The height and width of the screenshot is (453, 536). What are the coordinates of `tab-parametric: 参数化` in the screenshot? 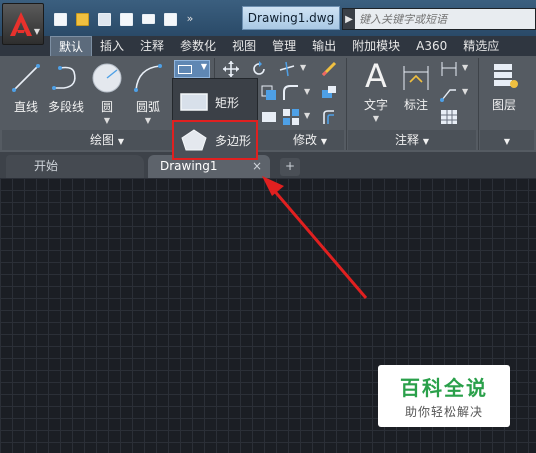 It's located at (198, 46).